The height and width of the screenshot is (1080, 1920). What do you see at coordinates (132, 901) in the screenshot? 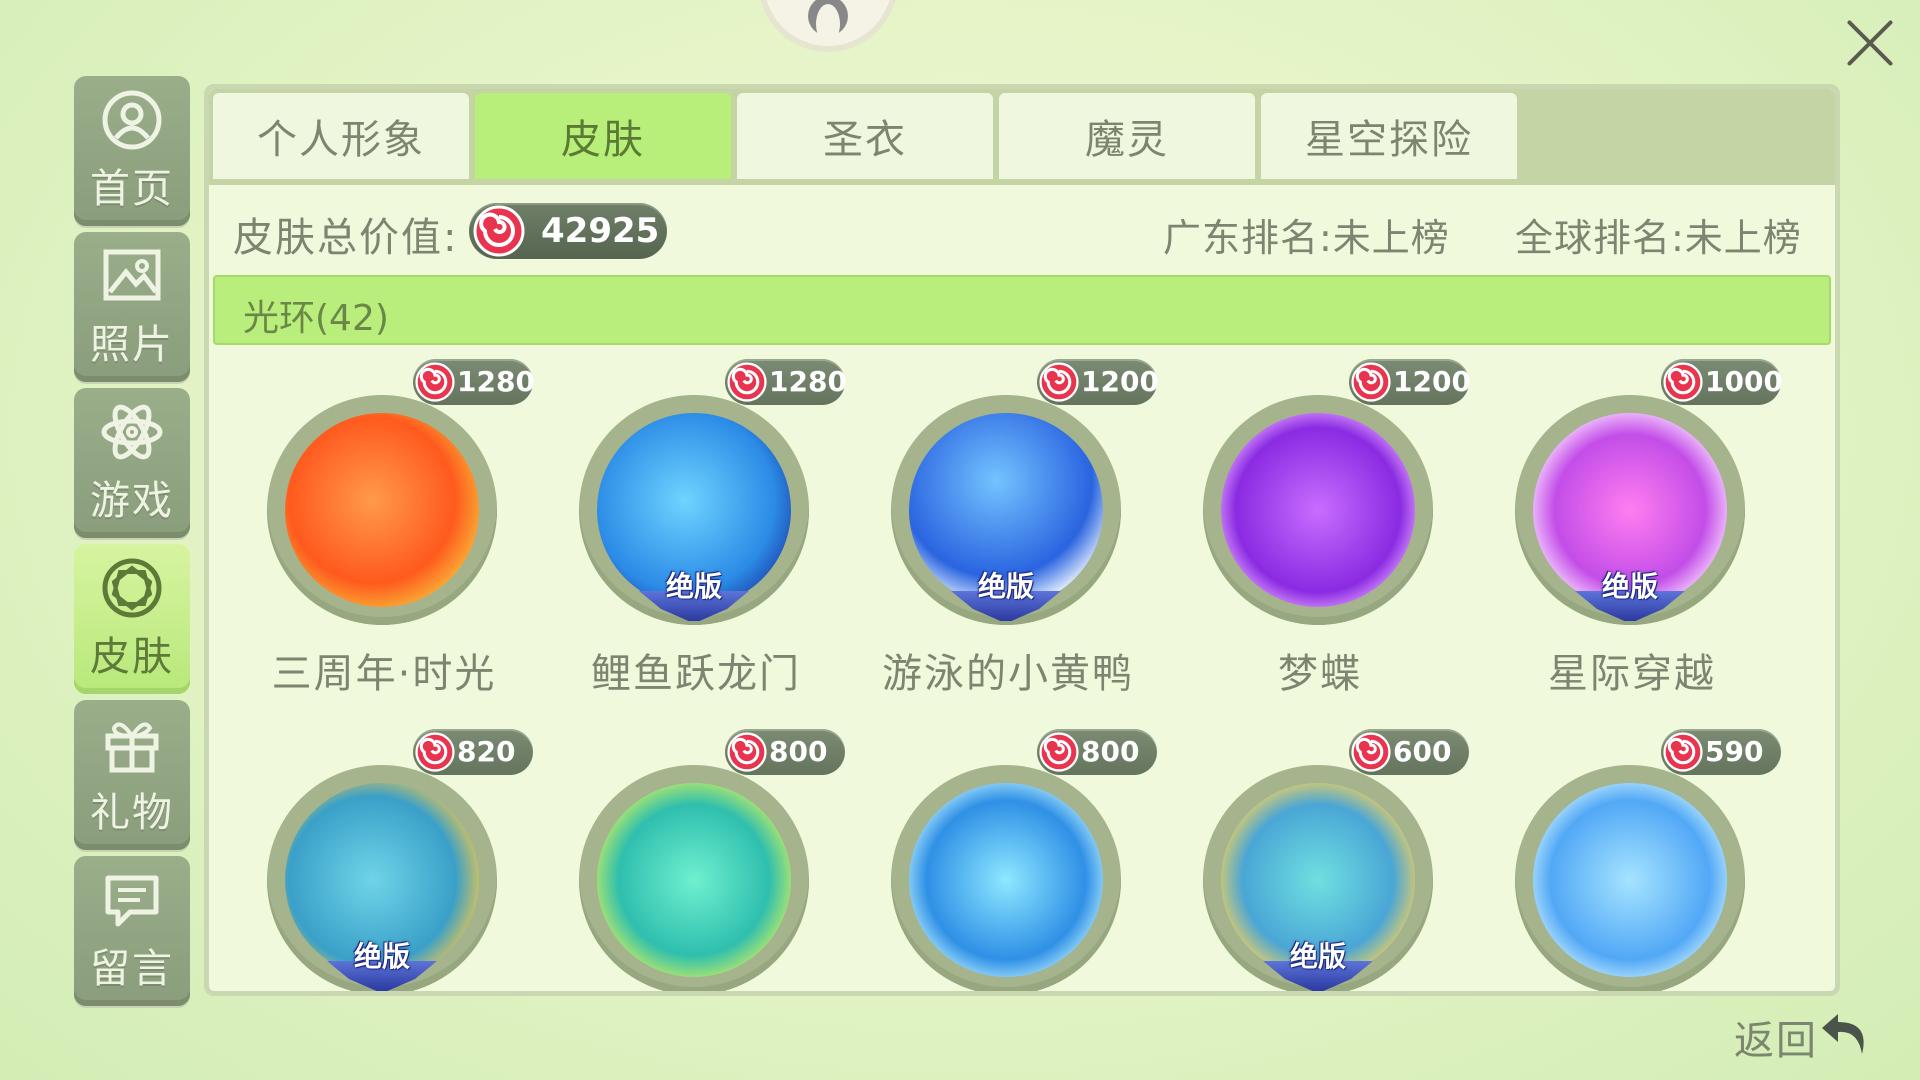
I see `message-icon` at bounding box center [132, 901].